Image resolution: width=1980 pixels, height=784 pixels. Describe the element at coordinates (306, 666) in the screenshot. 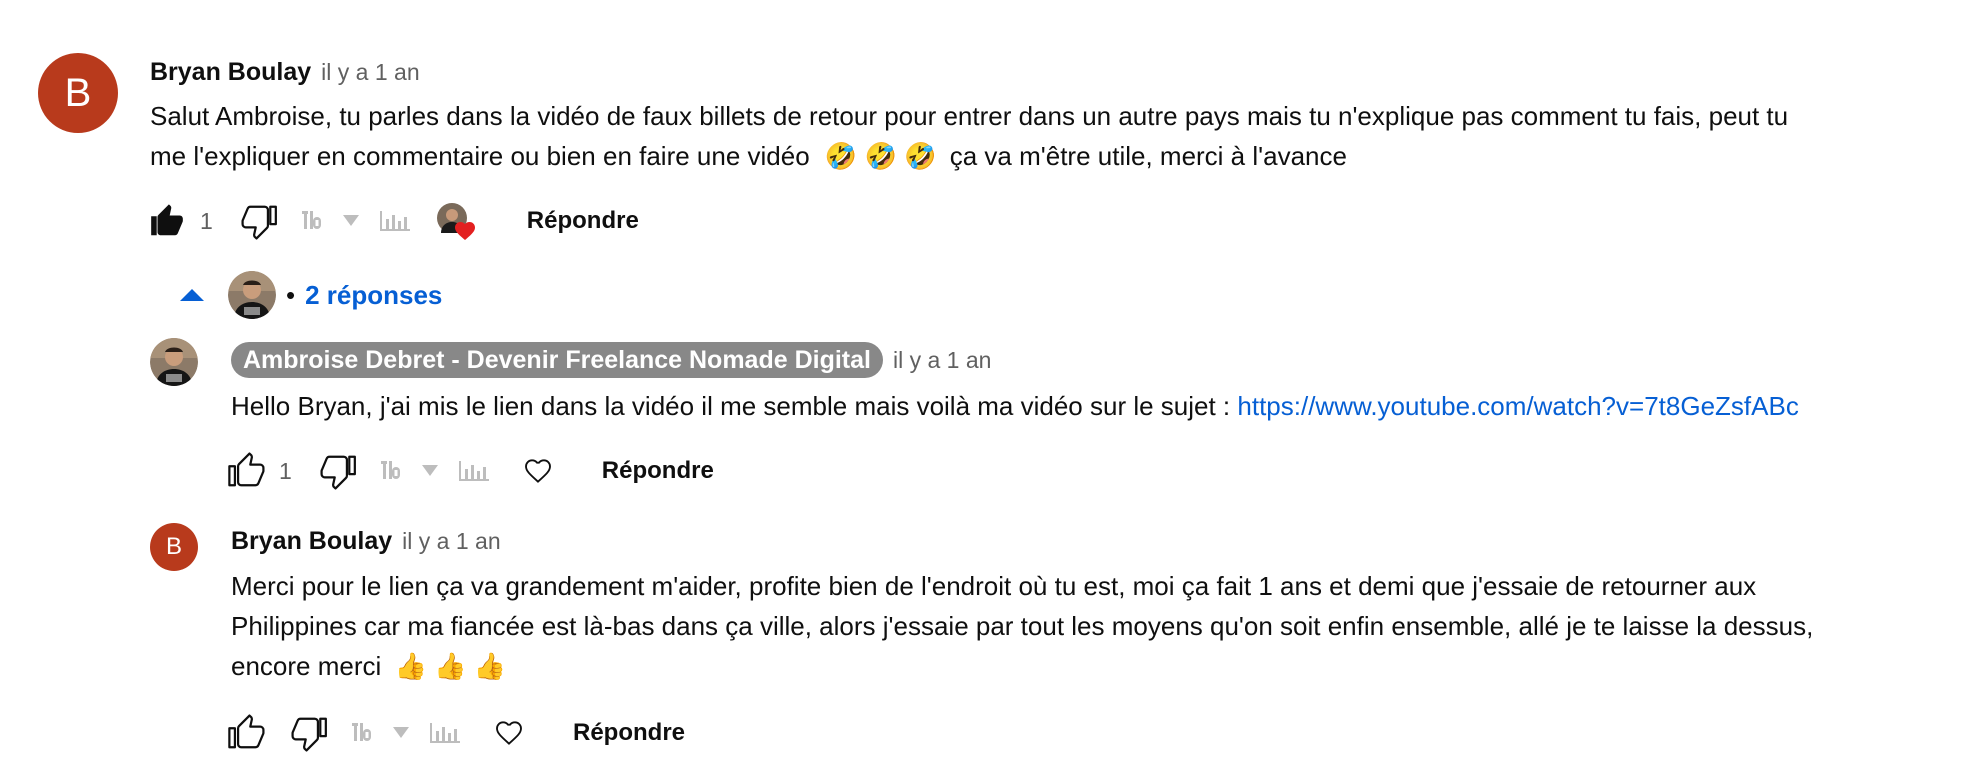

I see `comment-text-segment: encore merci` at that location.